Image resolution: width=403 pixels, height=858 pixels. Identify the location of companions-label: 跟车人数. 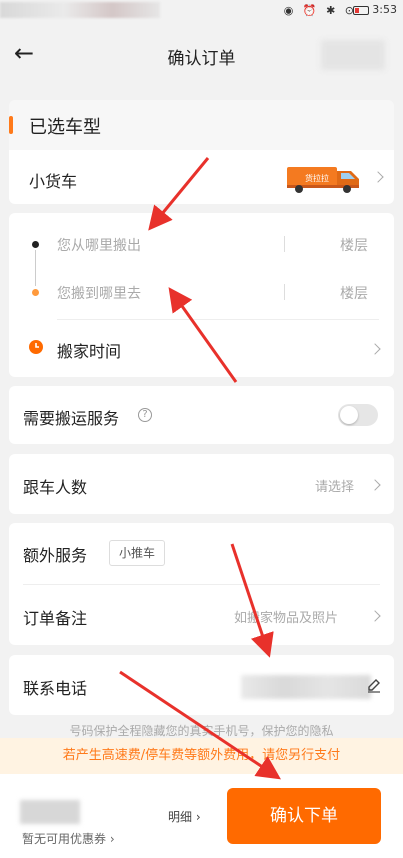
(55, 487).